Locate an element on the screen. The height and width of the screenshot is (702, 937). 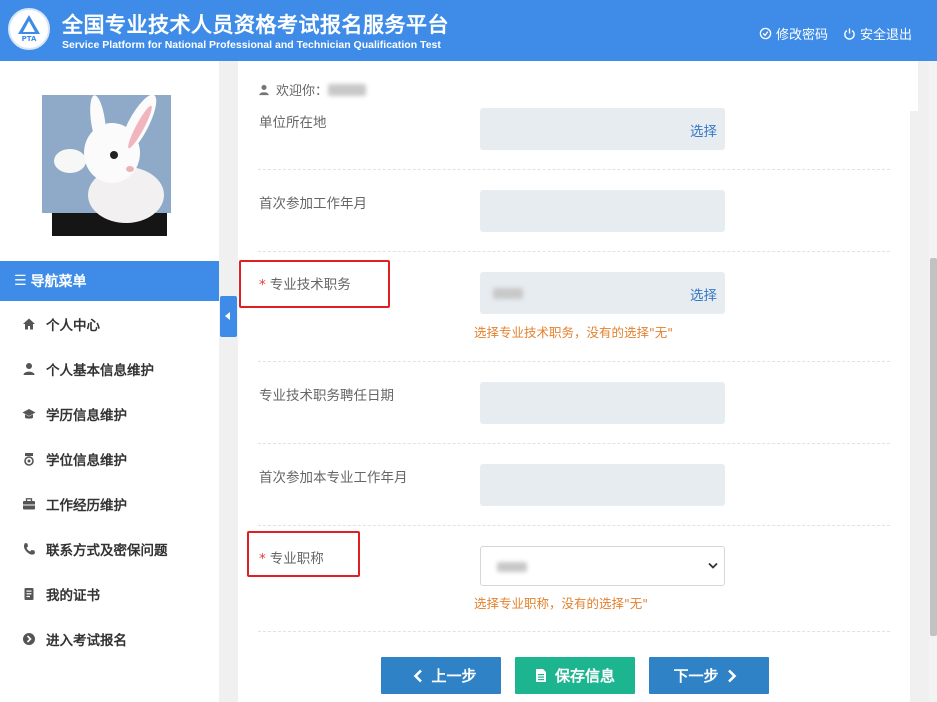
label-first-professional-work-date: 首次参加本专业工作年月 is located at coordinates (333, 478).